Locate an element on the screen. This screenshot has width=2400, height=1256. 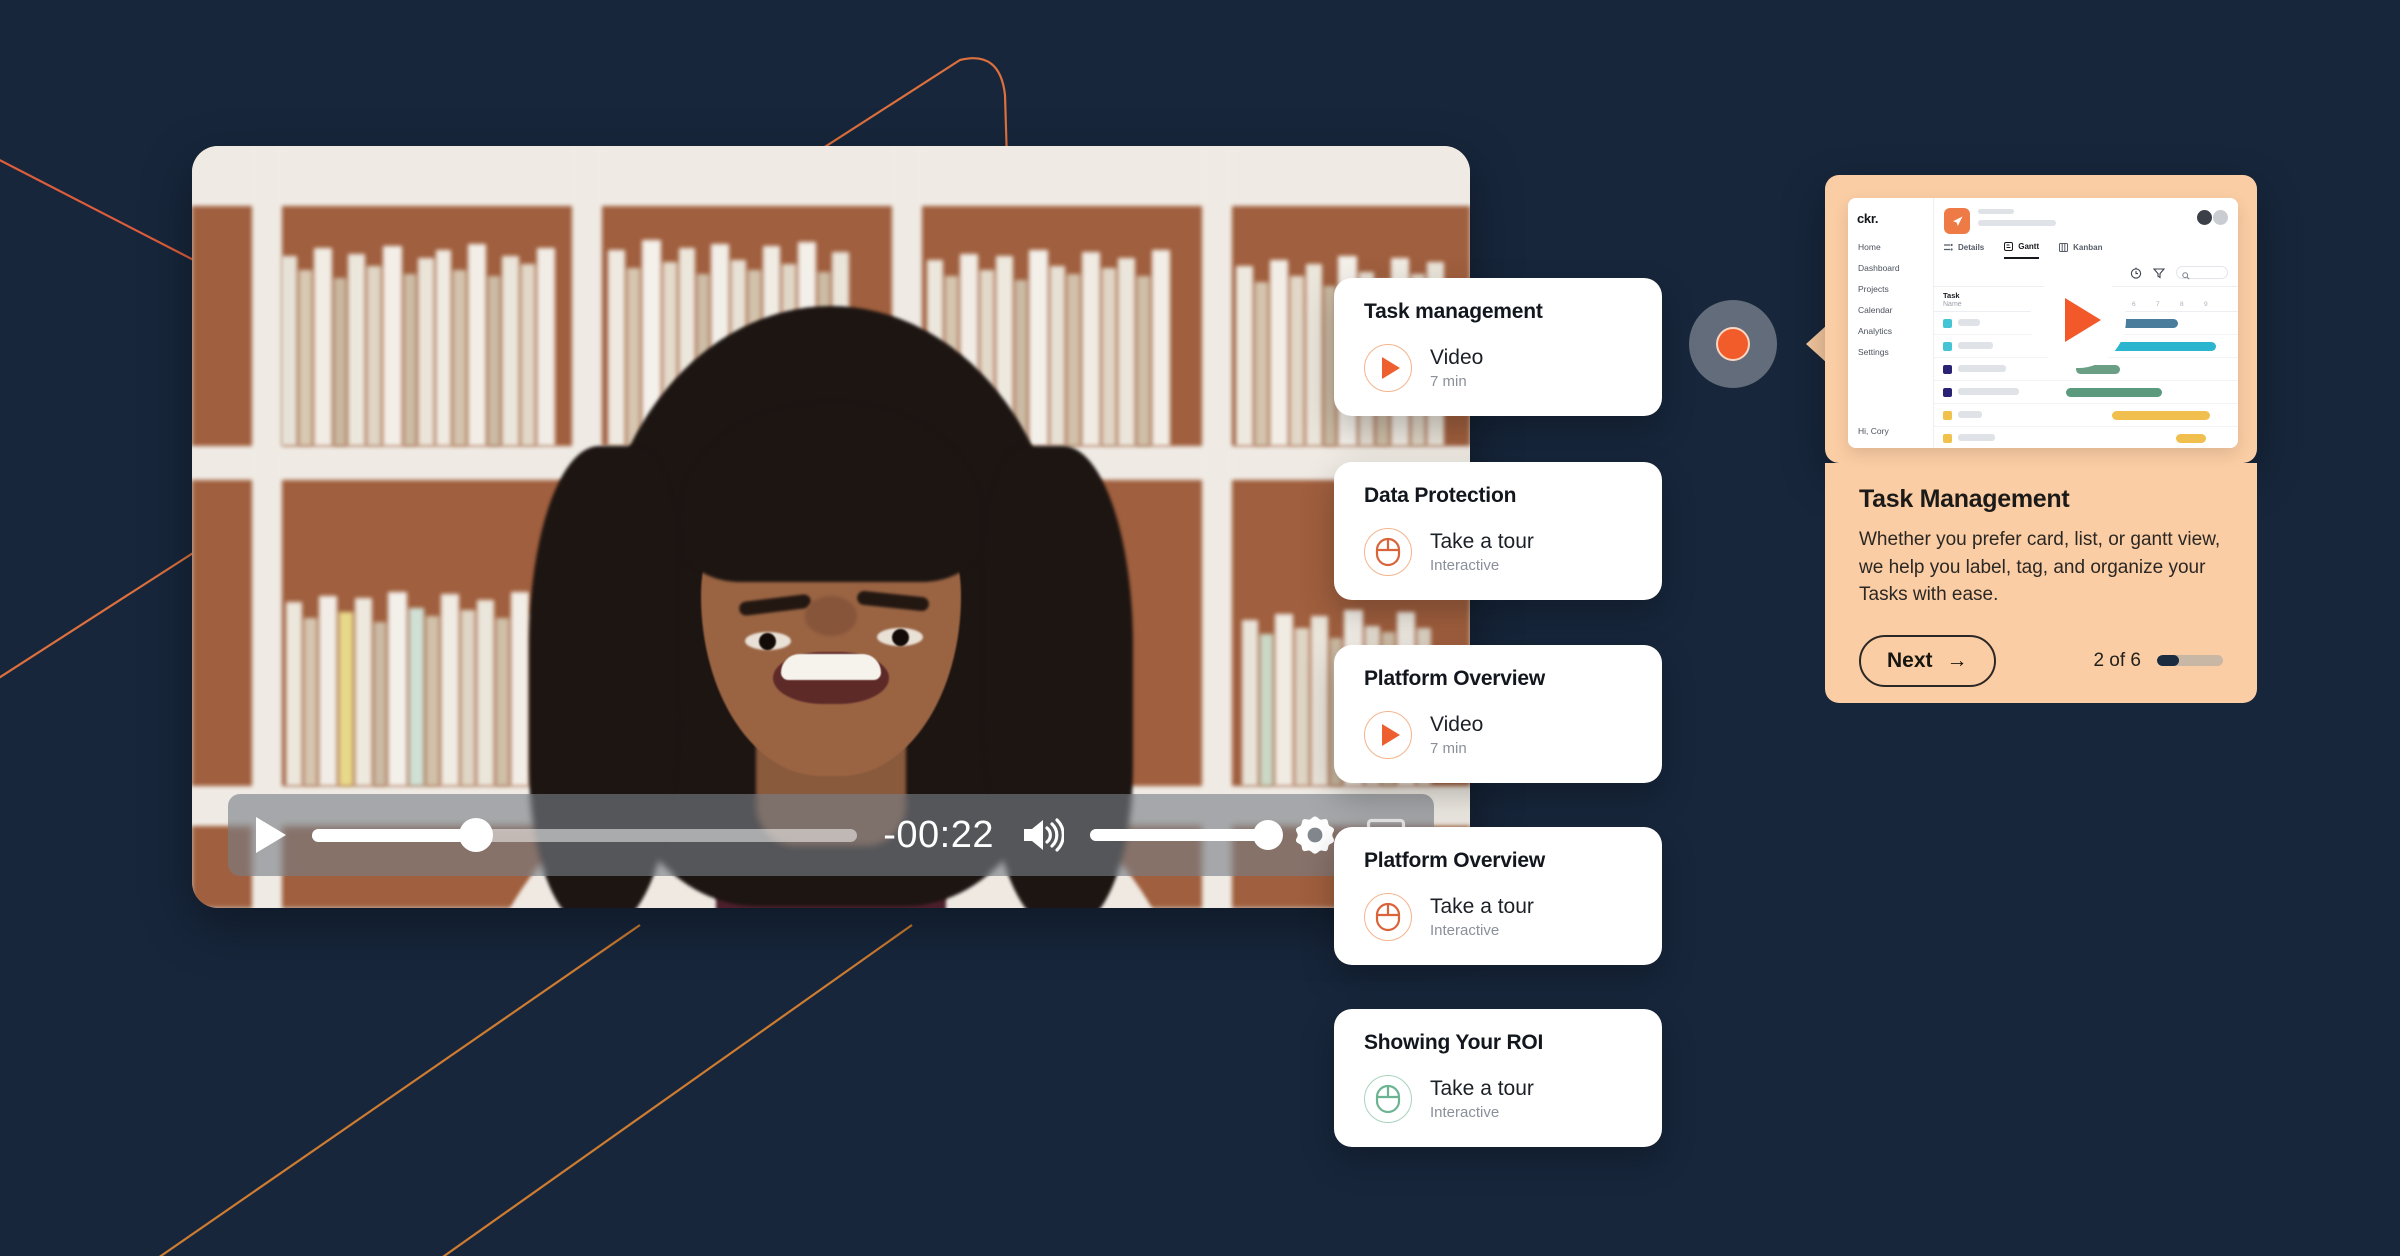
nose is located at coordinates (831, 616).